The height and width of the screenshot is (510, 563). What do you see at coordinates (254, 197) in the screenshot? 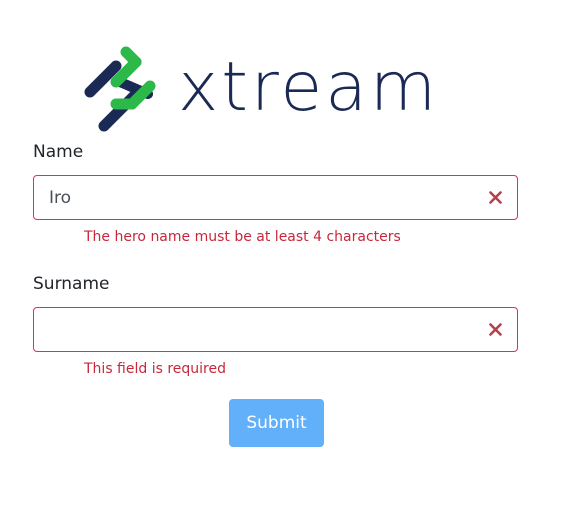
I see `name-input` at bounding box center [254, 197].